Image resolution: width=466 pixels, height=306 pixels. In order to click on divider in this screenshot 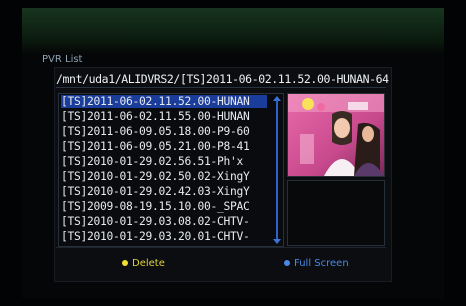, I will do `click(221, 247)`.